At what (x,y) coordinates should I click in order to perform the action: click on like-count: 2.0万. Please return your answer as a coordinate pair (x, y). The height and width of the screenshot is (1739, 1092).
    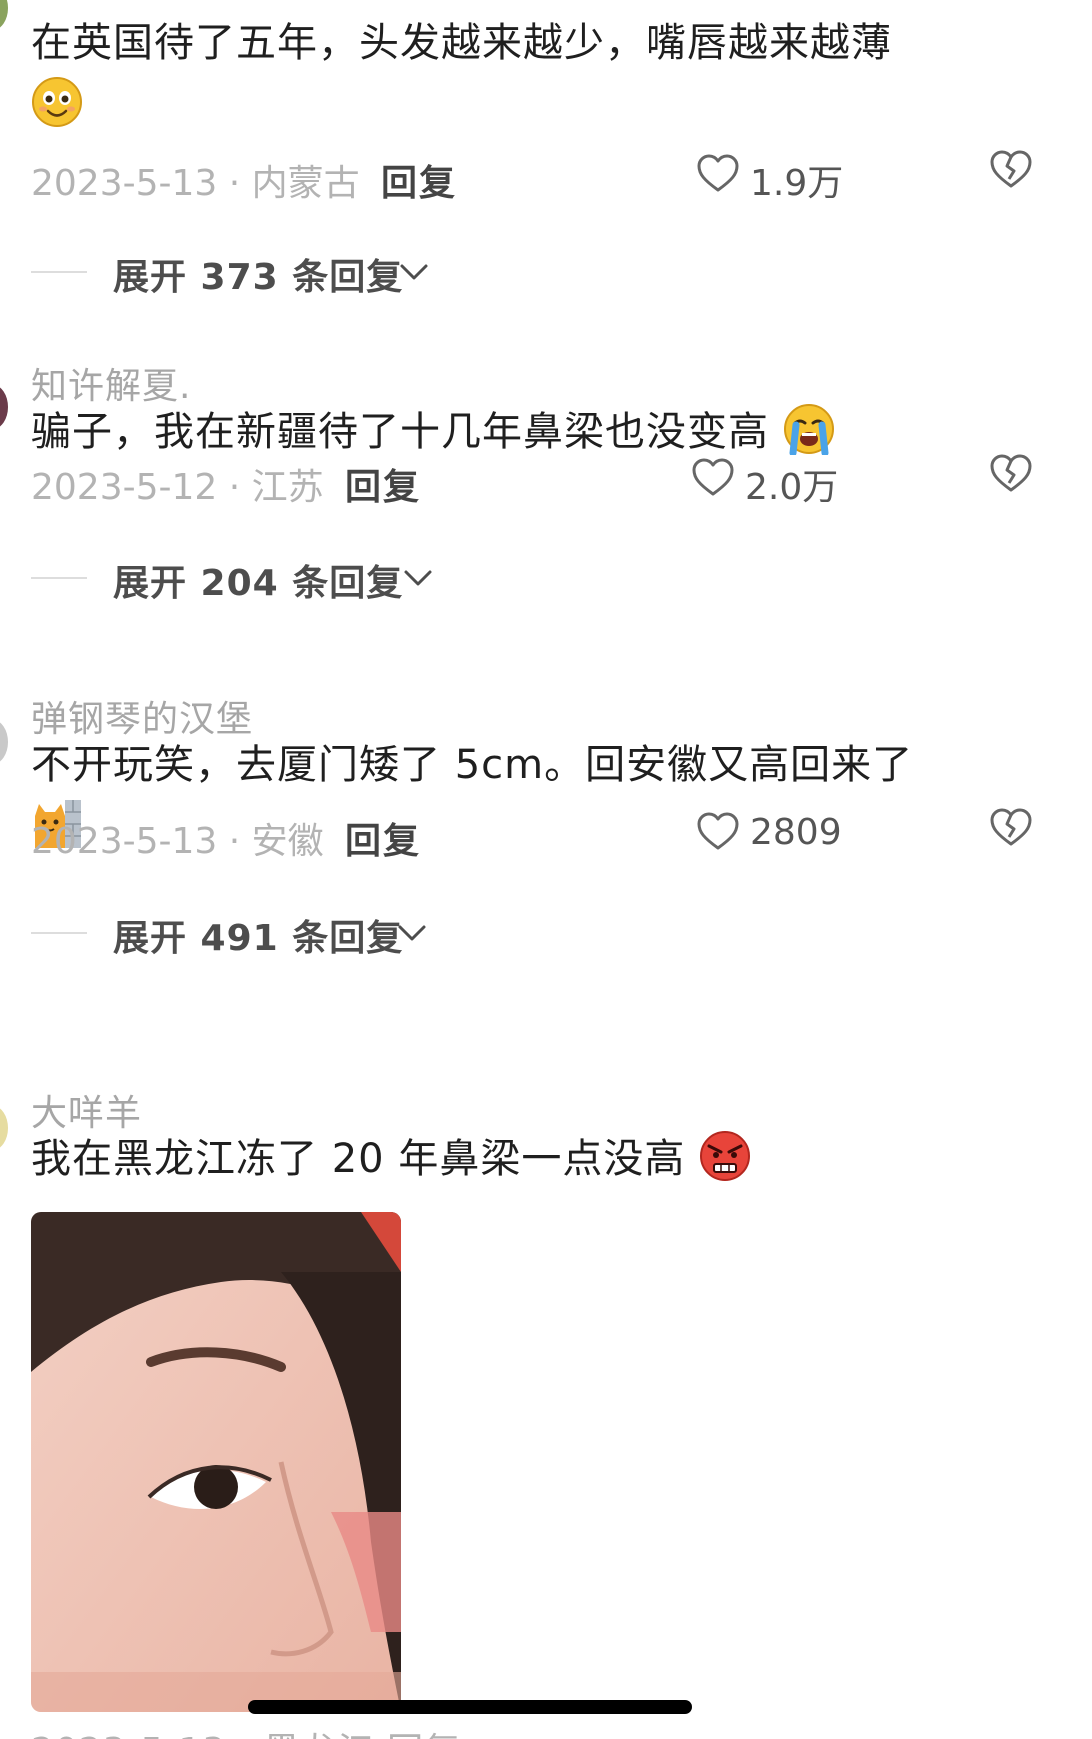
    Looking at the image, I should click on (792, 487).